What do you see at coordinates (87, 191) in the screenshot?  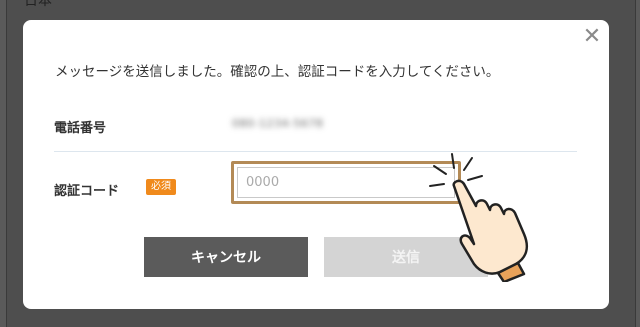 I see `code-label: 認証コード` at bounding box center [87, 191].